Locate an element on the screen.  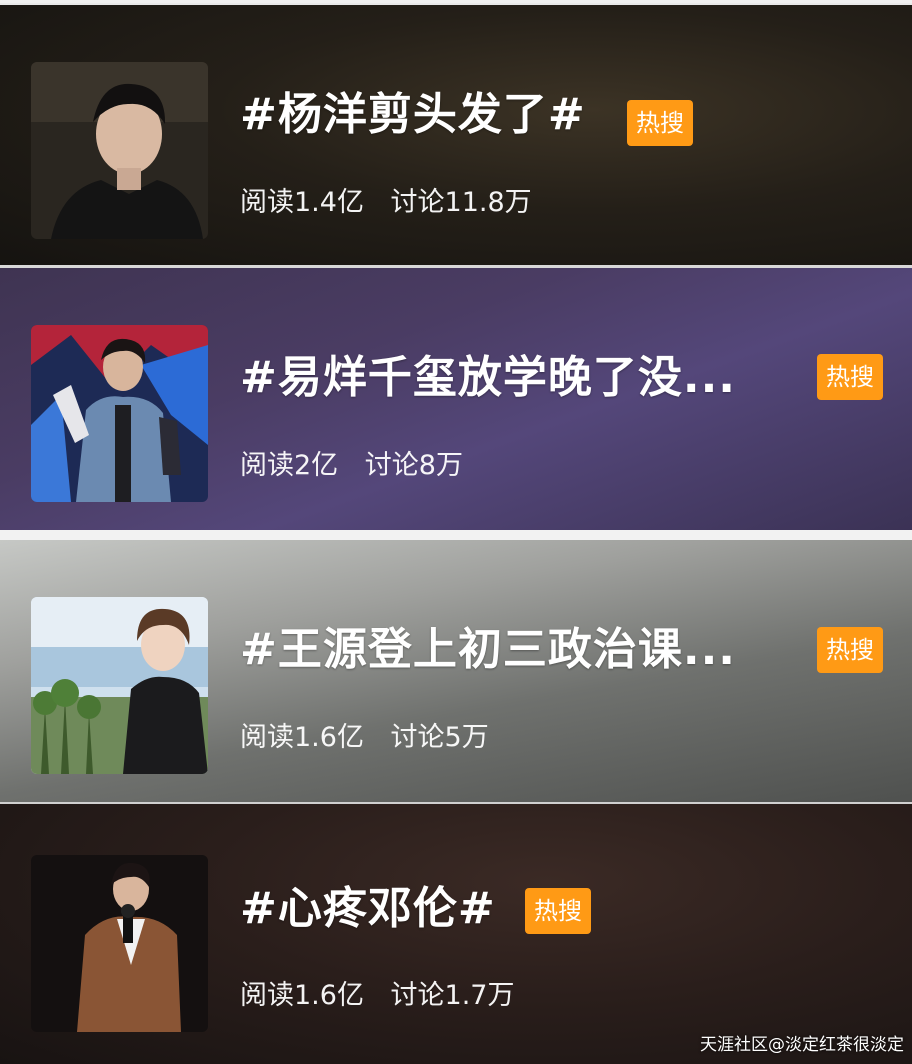
top-divider is located at coordinates (456, 1).